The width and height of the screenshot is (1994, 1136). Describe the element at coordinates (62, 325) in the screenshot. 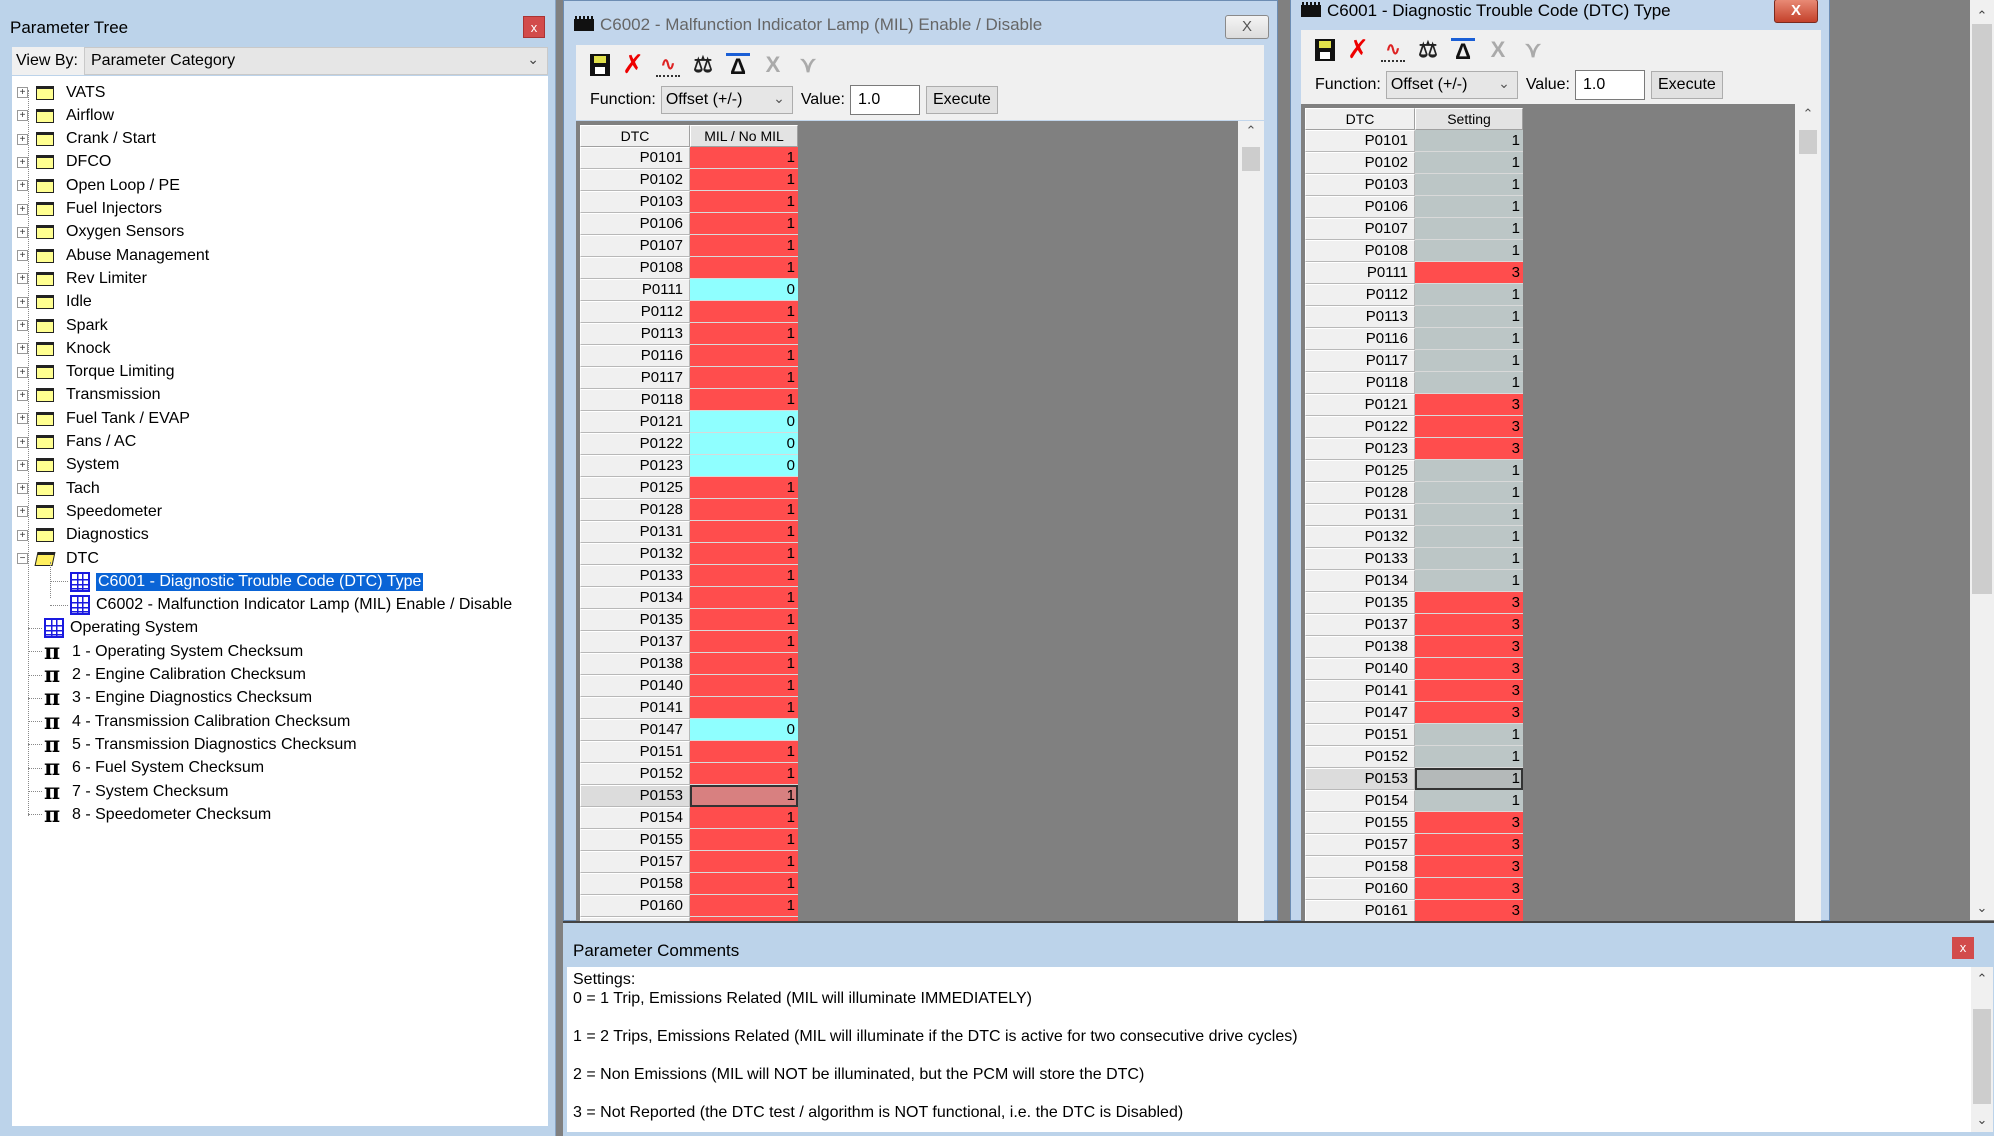

I see `tree-item-category: + Spark` at that location.